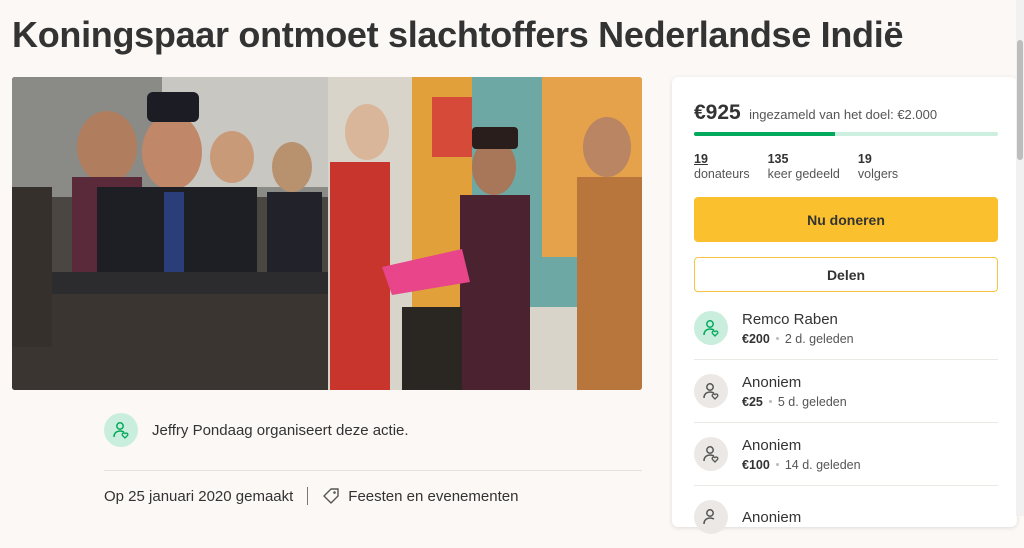  What do you see at coordinates (764, 134) in the screenshot?
I see `progress-fill` at bounding box center [764, 134].